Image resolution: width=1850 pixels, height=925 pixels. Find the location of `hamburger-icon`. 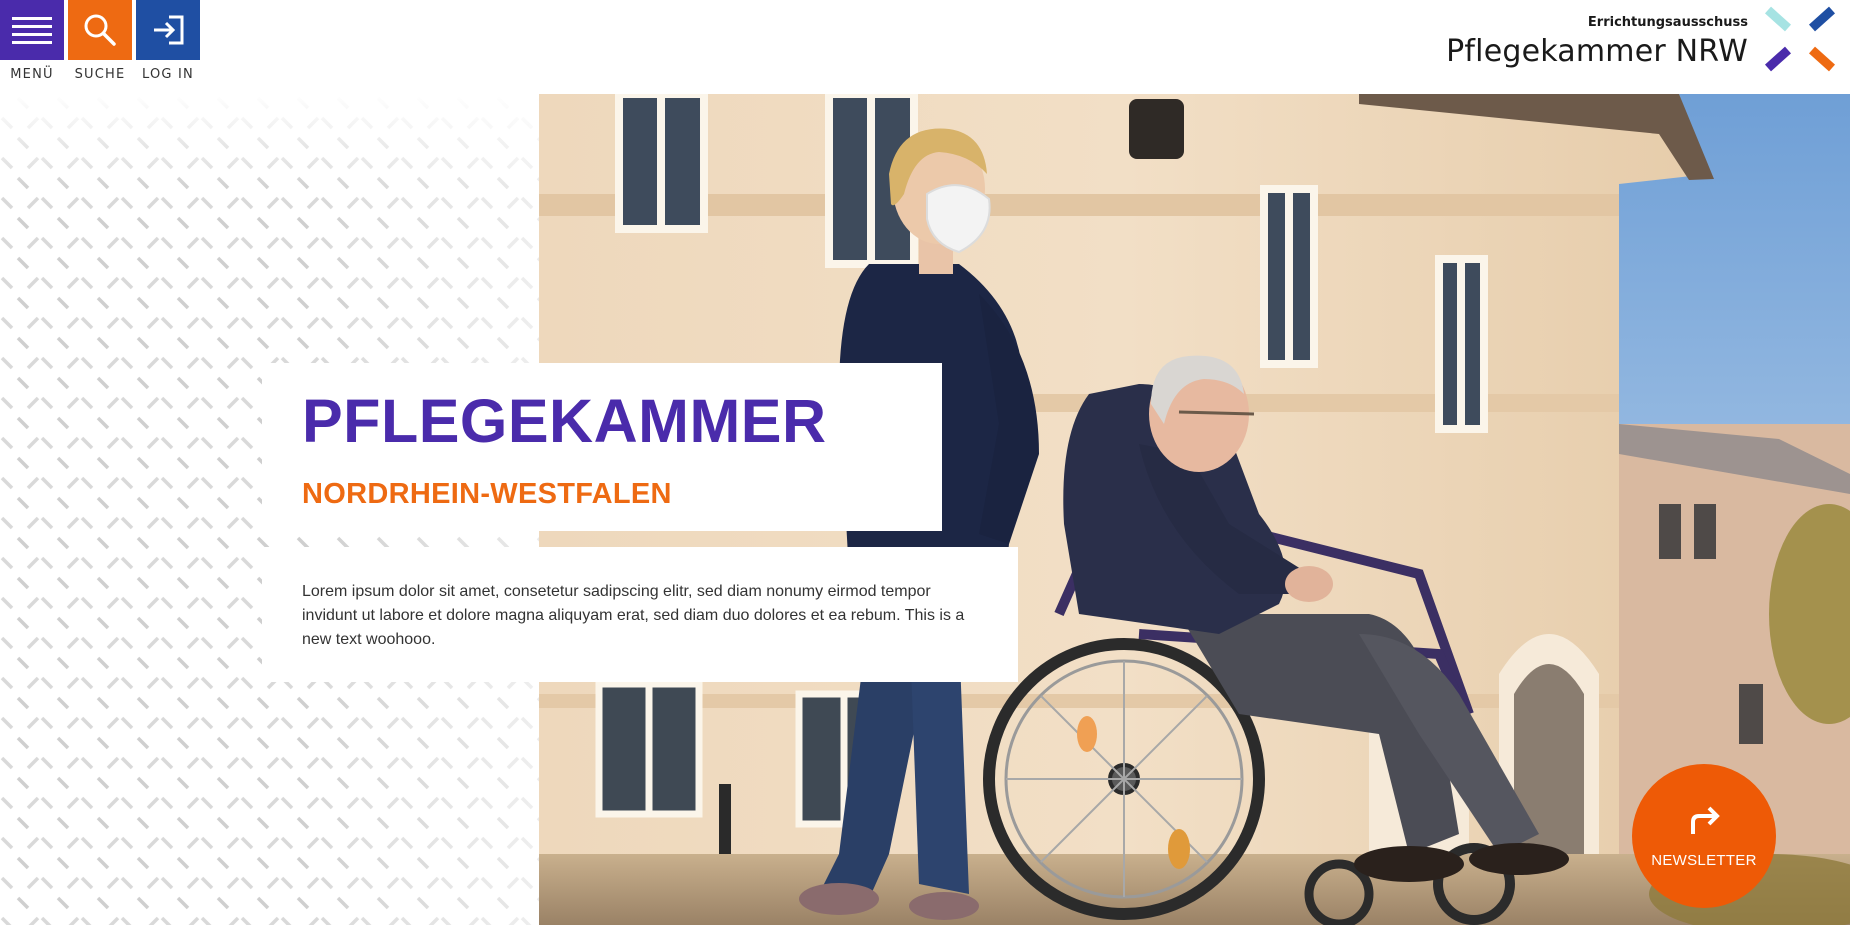

hamburger-icon is located at coordinates (32, 30).